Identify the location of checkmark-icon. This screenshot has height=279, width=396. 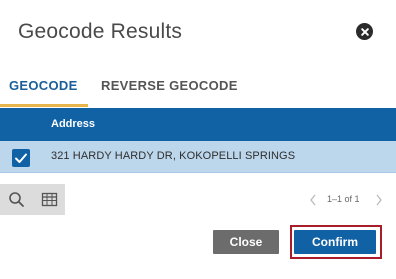
(21, 158).